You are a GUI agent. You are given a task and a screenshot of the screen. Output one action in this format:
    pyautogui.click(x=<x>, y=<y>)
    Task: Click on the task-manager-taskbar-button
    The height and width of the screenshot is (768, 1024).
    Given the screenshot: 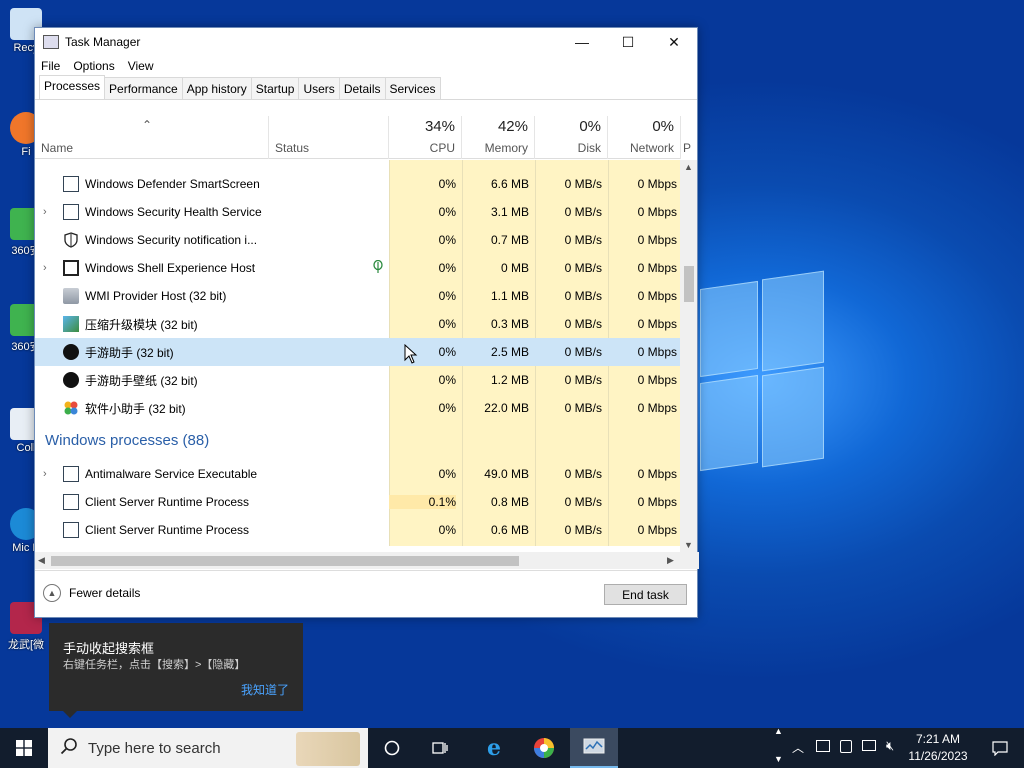 What is the action you would take?
    pyautogui.click(x=594, y=748)
    